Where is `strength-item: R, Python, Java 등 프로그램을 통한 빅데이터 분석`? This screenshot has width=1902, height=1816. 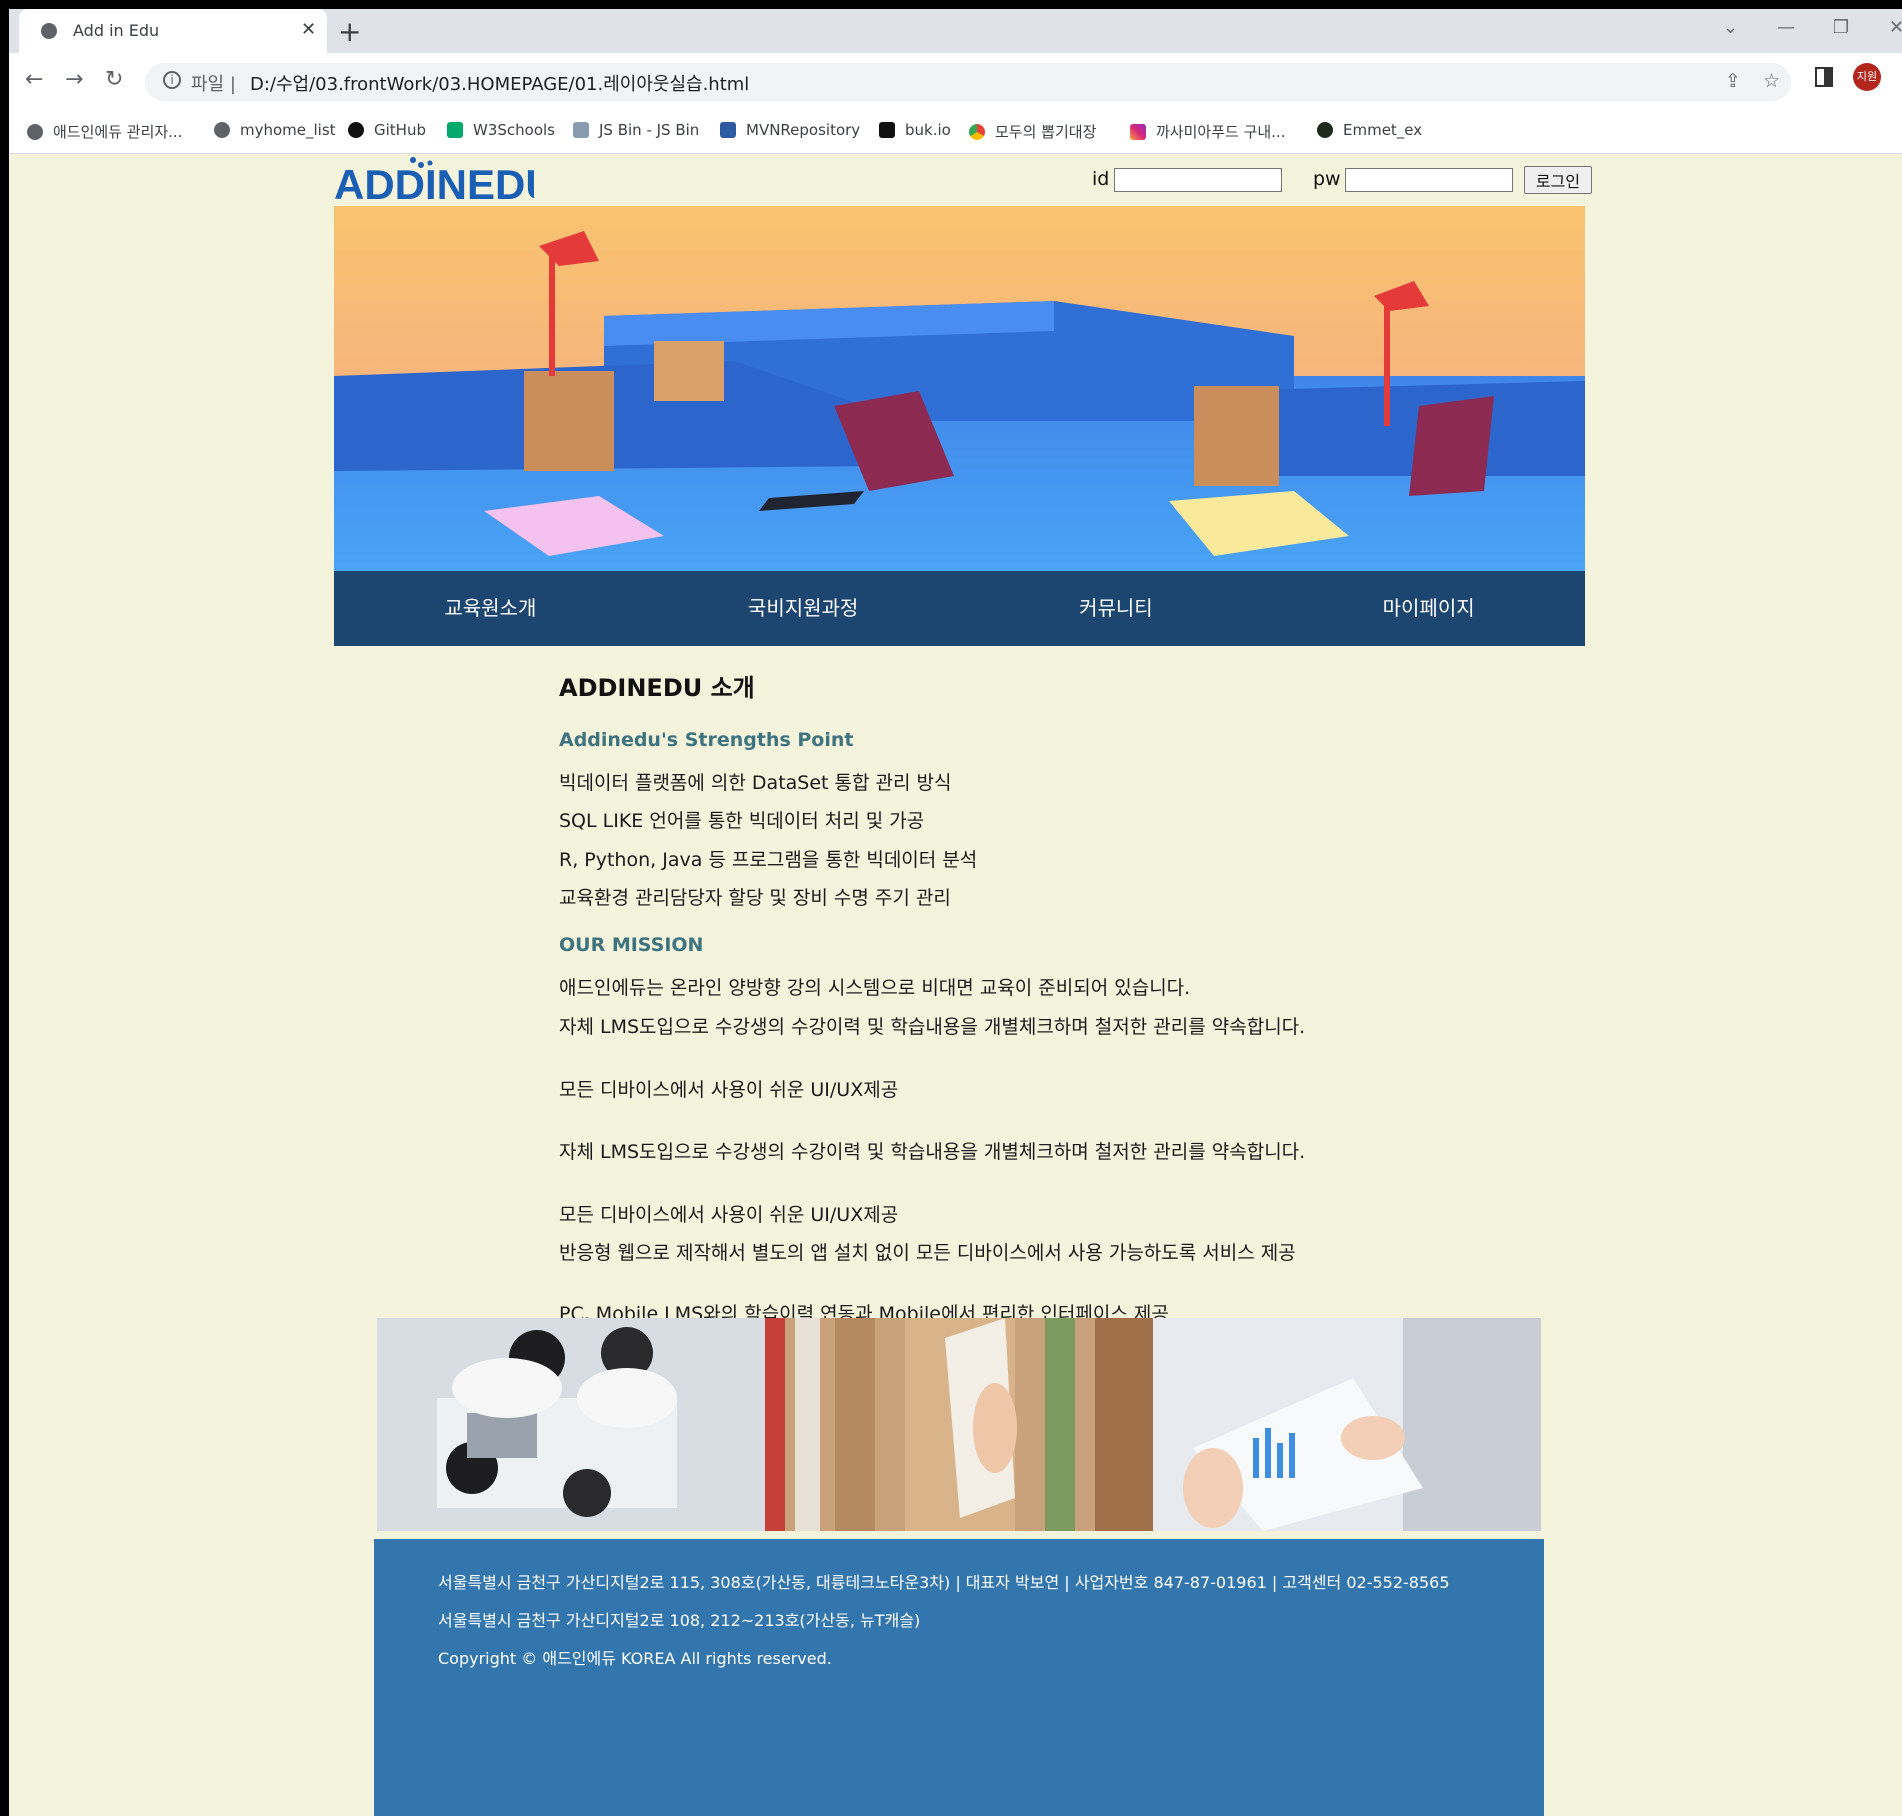 strength-item: R, Python, Java 등 프로그램을 통한 빅데이터 분석 is located at coordinates (768, 860).